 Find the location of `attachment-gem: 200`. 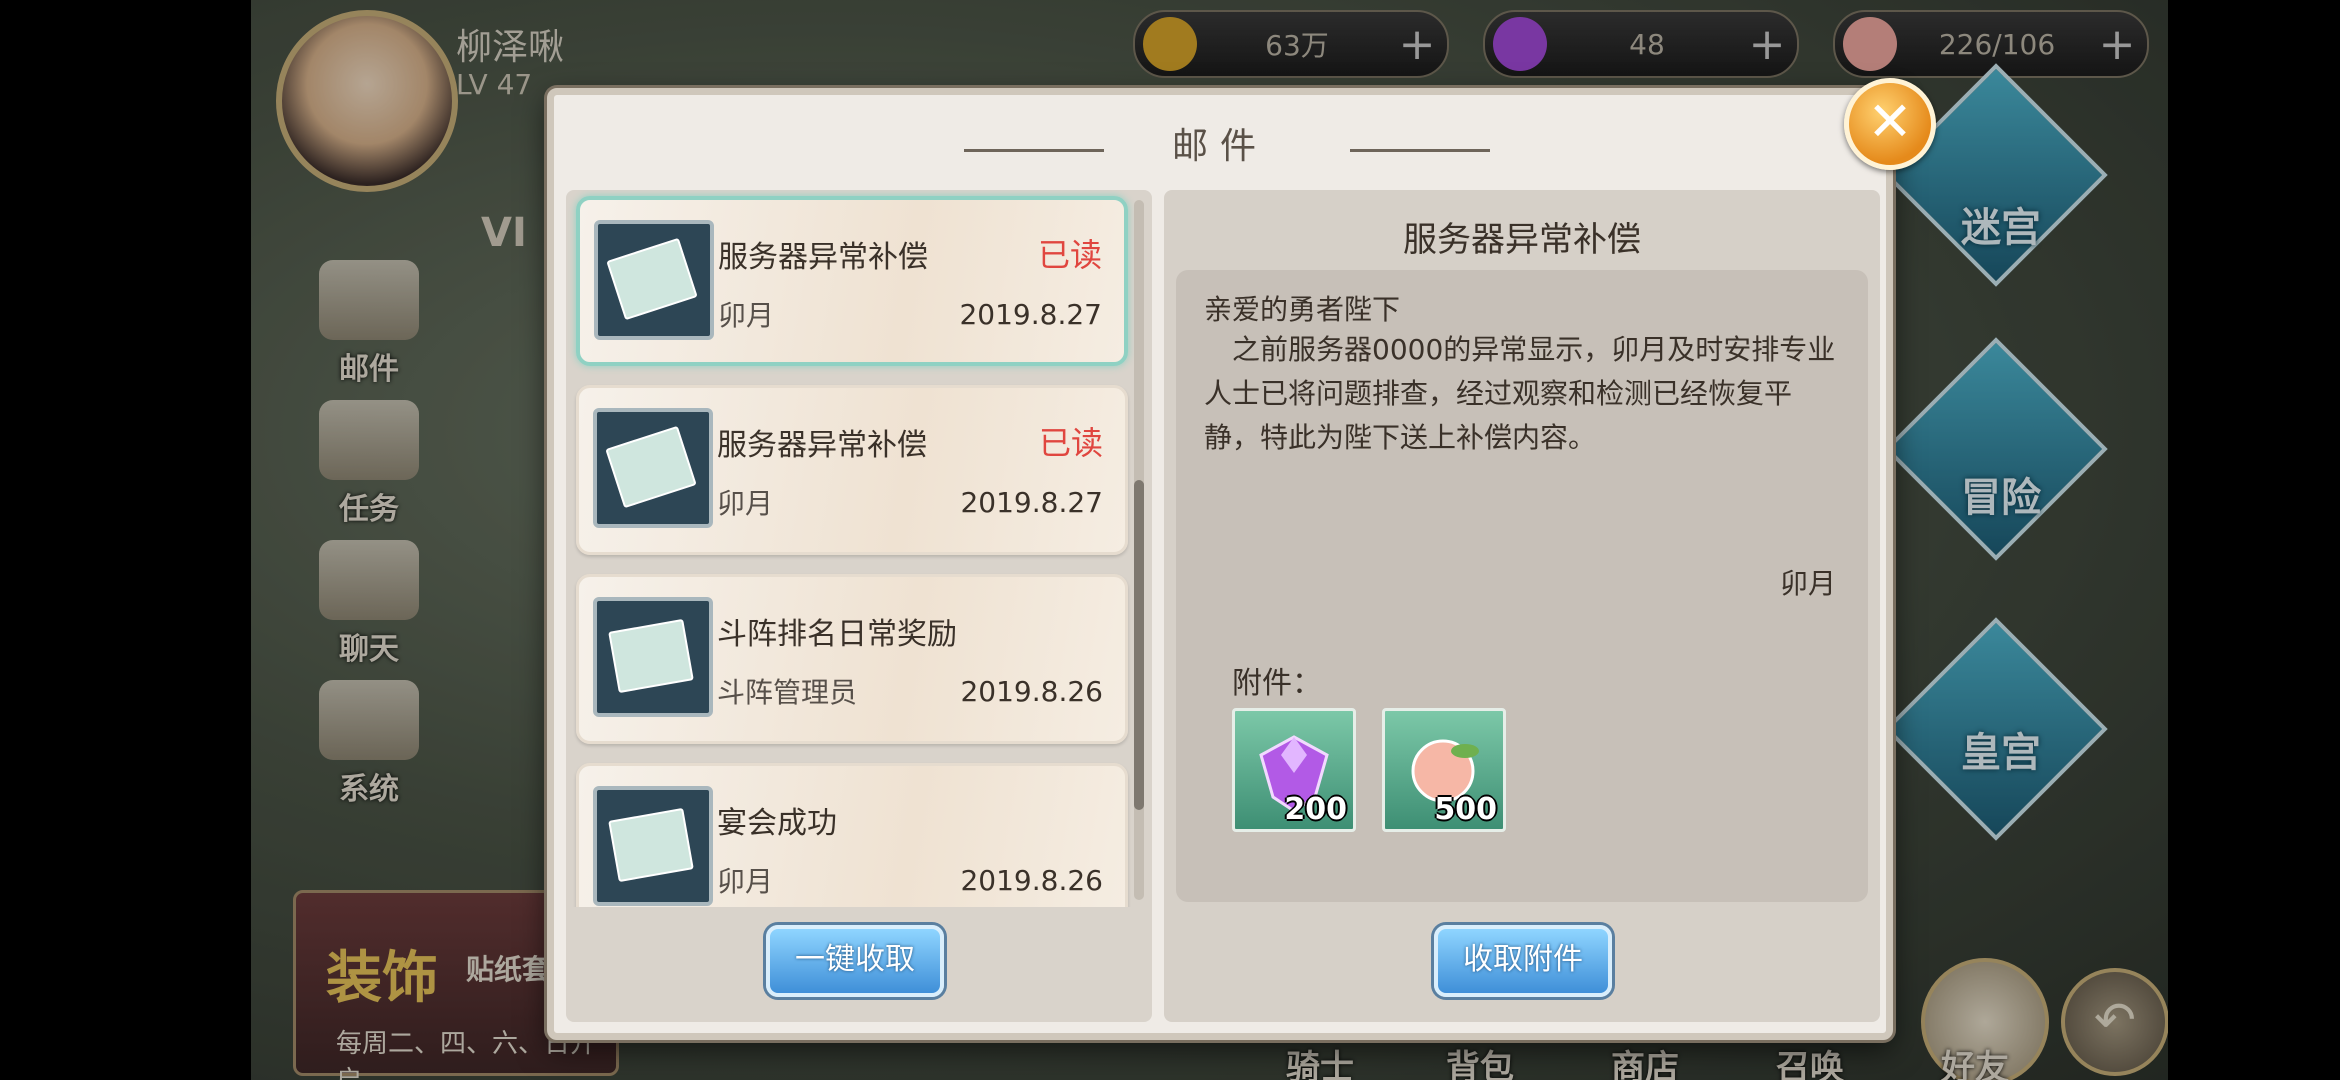

attachment-gem: 200 is located at coordinates (1294, 770).